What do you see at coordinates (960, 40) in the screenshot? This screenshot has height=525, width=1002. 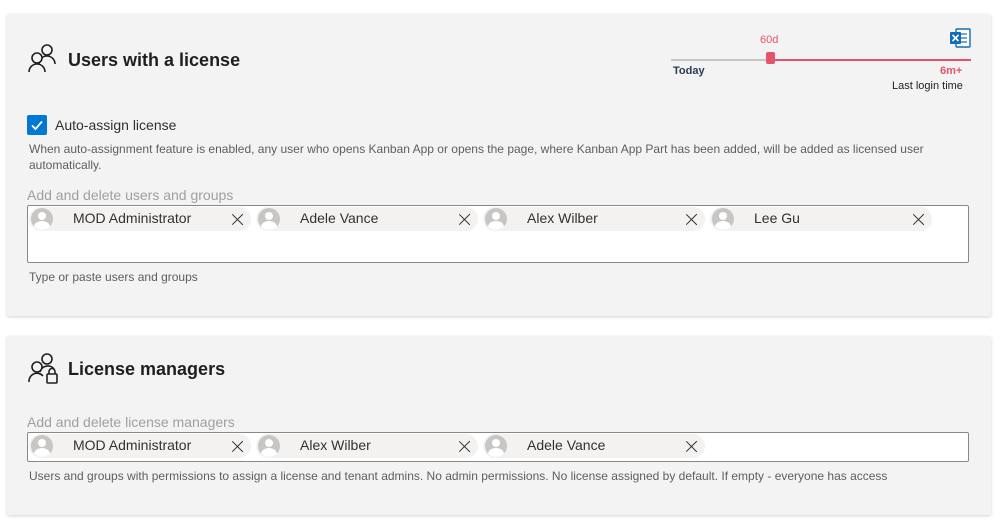 I see `excel-export-icon` at bounding box center [960, 40].